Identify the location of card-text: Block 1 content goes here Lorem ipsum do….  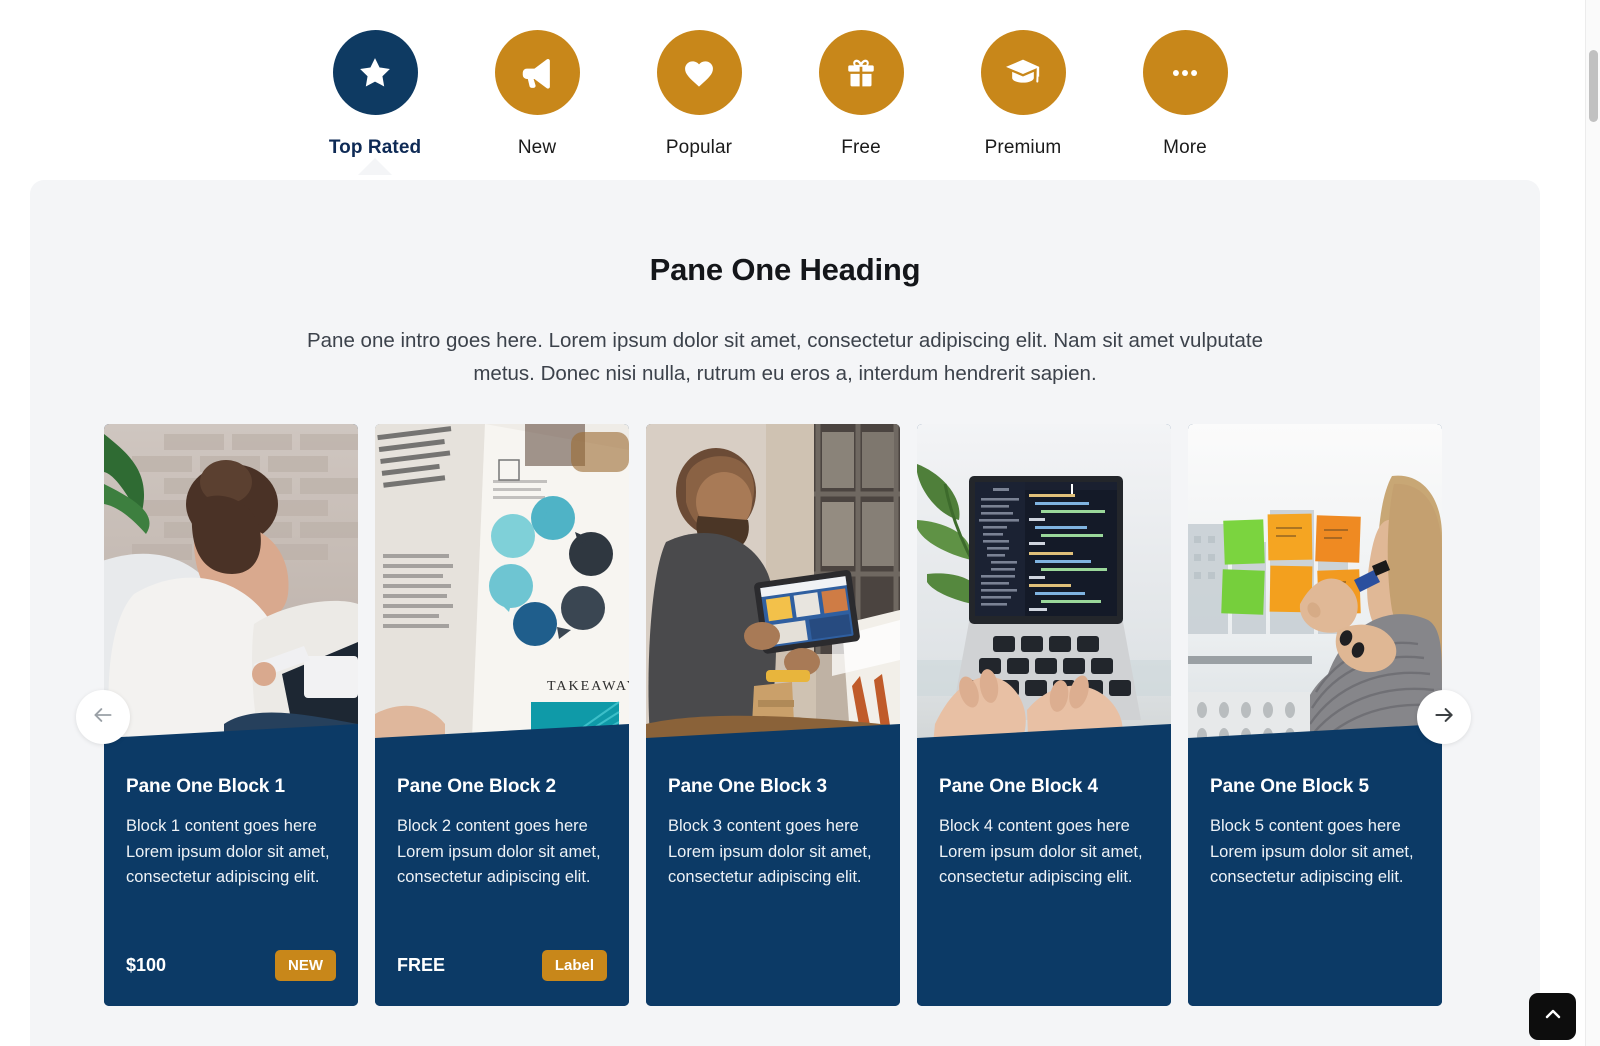
(228, 851).